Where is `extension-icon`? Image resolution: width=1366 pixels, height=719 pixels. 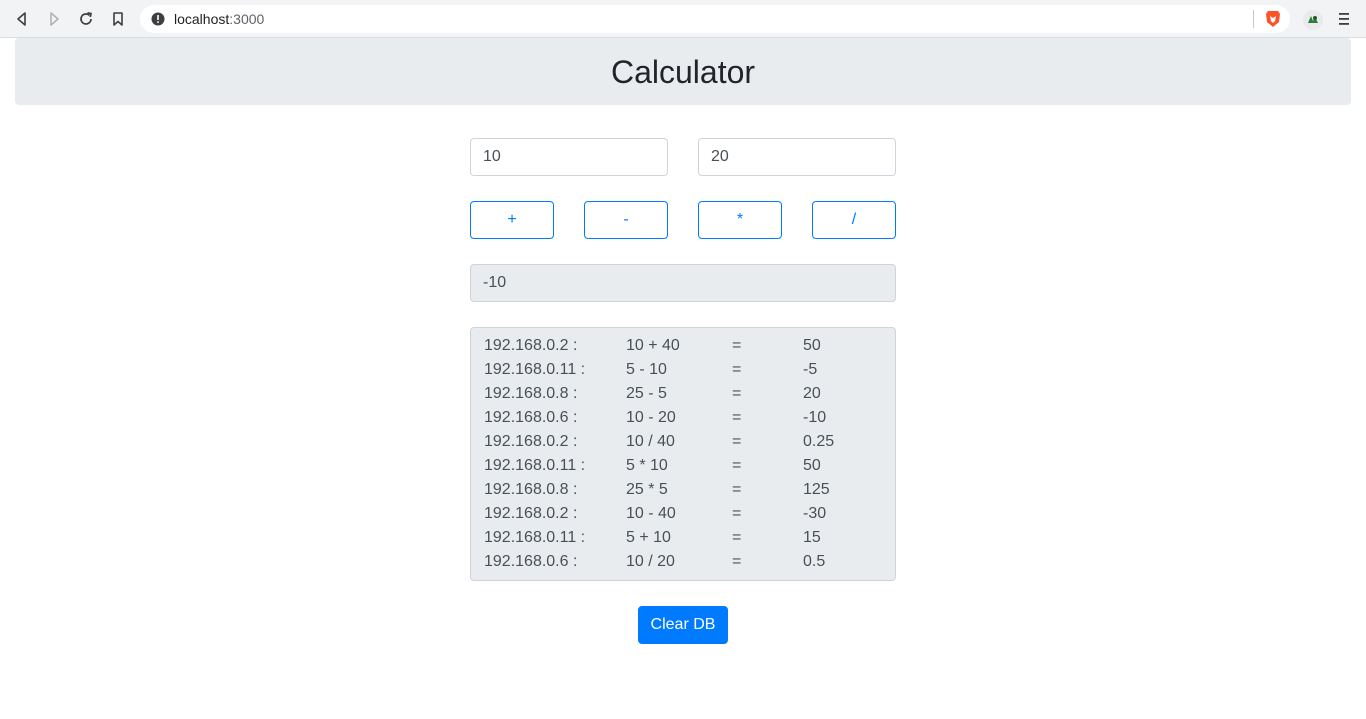
extension-icon is located at coordinates (1313, 20).